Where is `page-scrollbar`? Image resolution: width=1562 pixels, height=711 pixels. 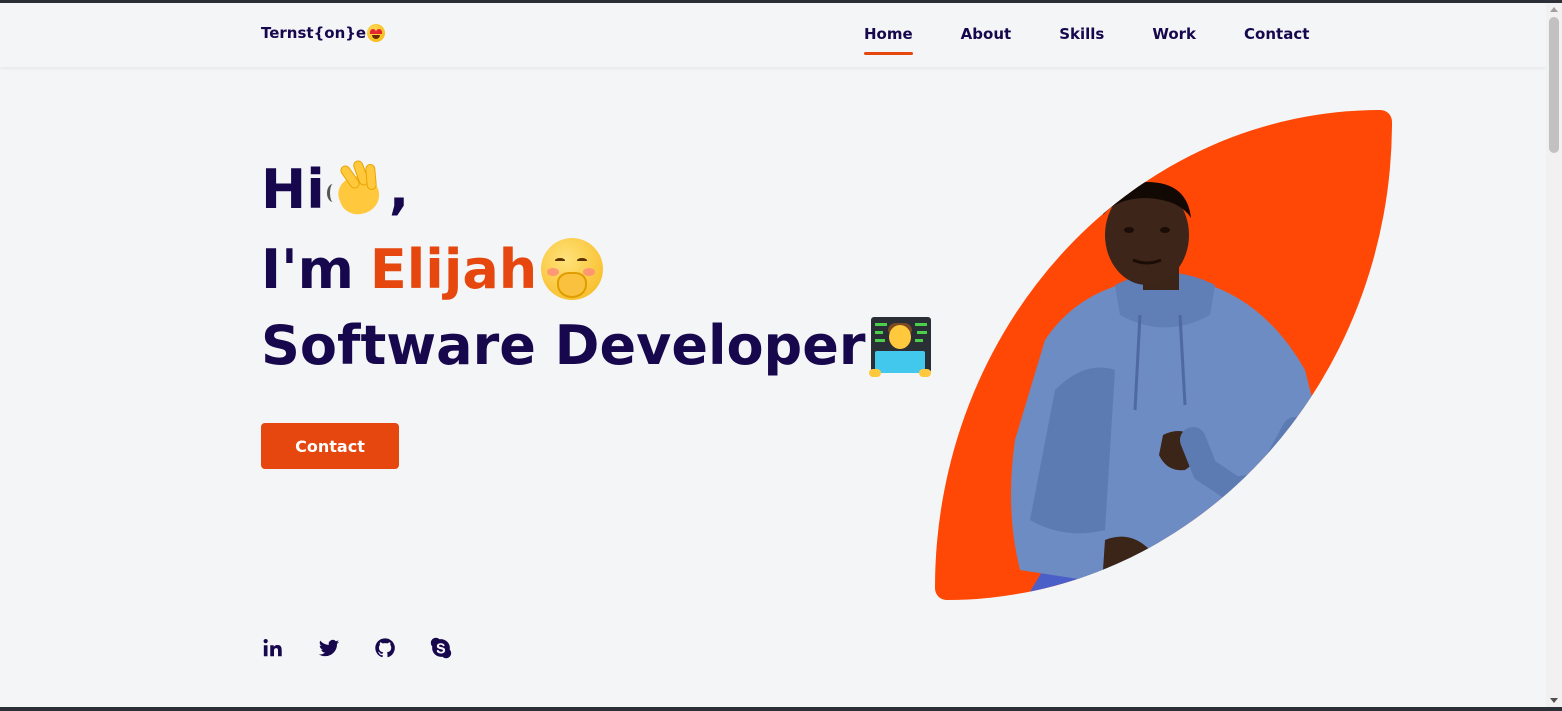 page-scrollbar is located at coordinates (1554, 355).